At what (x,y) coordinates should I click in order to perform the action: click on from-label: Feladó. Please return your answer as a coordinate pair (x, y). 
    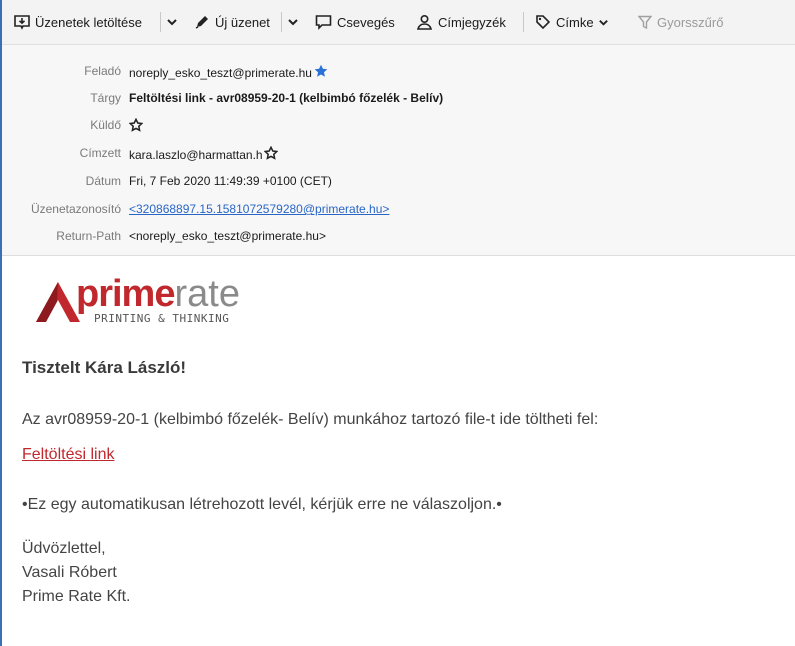
    Looking at the image, I should click on (102, 71).